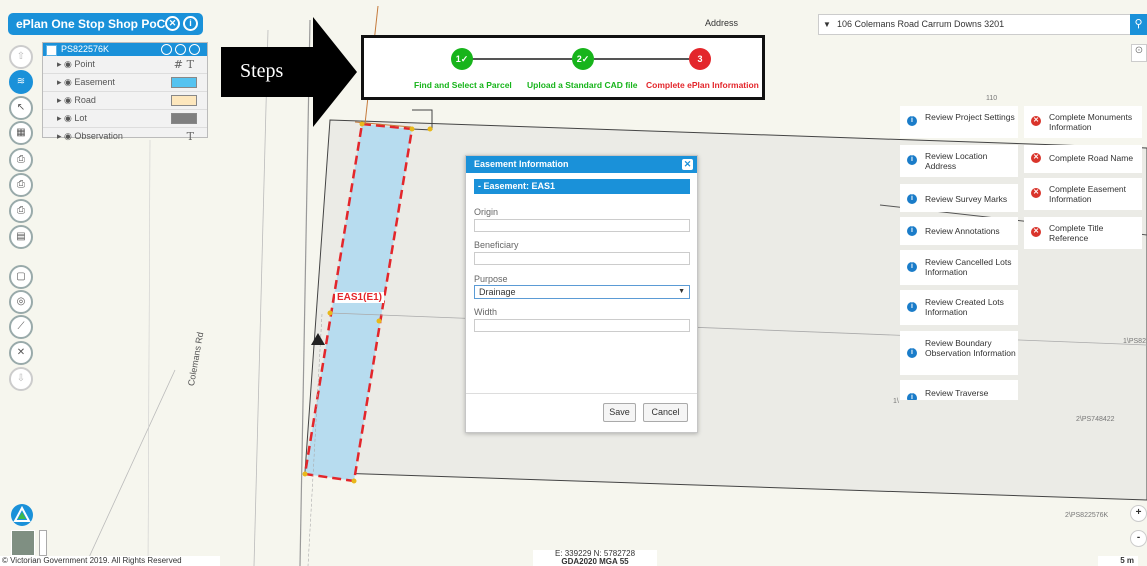 This screenshot has height=566, width=1147. I want to click on review-task-item: i Review Cancelled Lots Information, so click(959, 267).